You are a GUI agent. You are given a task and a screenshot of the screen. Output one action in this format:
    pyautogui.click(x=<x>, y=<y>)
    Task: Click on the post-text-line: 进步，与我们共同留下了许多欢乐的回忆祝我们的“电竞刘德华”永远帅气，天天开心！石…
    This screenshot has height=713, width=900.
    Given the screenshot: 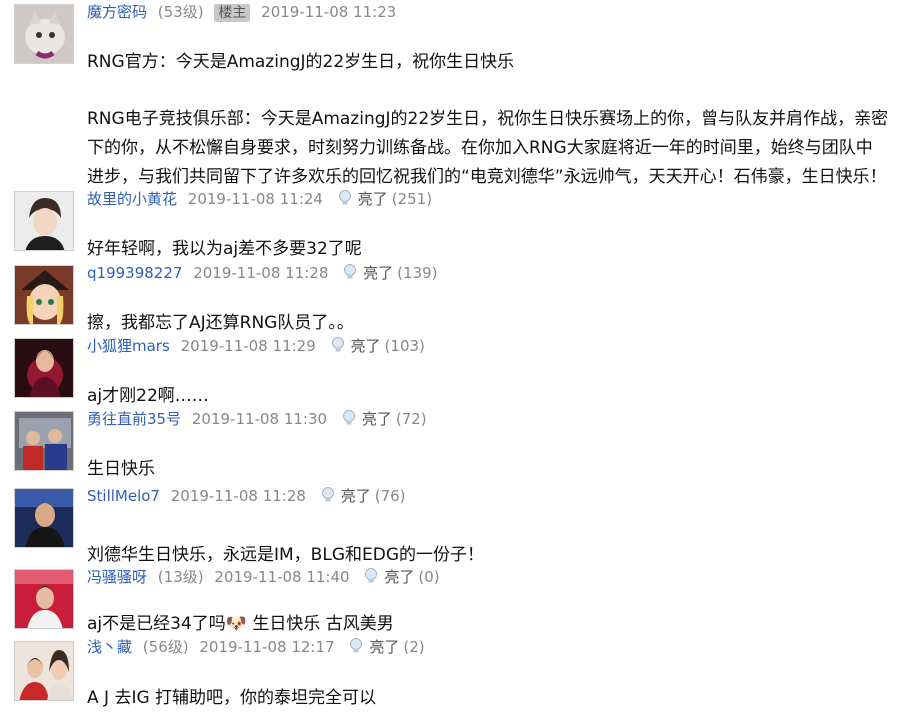 What is the action you would take?
    pyautogui.click(x=487, y=177)
    